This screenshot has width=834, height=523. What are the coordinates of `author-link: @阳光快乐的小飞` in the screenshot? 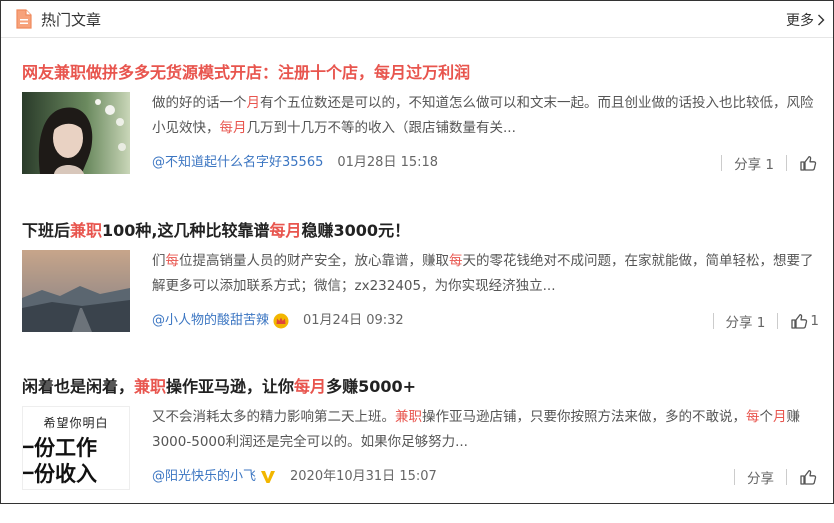 It's located at (204, 477).